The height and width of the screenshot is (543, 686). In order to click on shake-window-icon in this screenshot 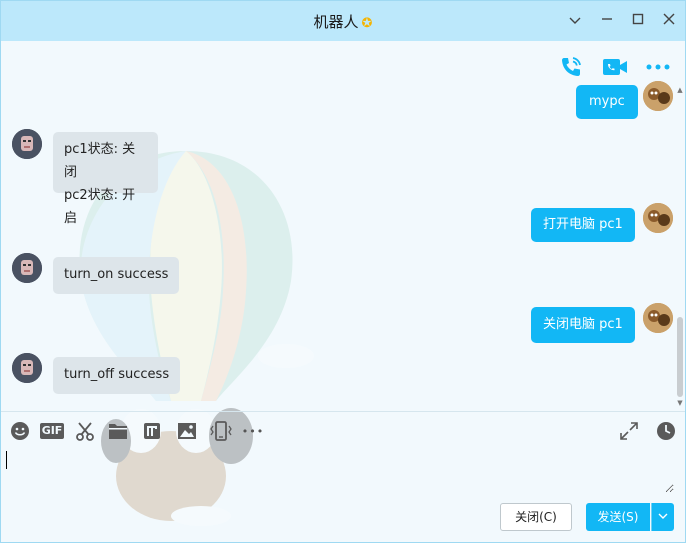, I will do `click(221, 431)`.